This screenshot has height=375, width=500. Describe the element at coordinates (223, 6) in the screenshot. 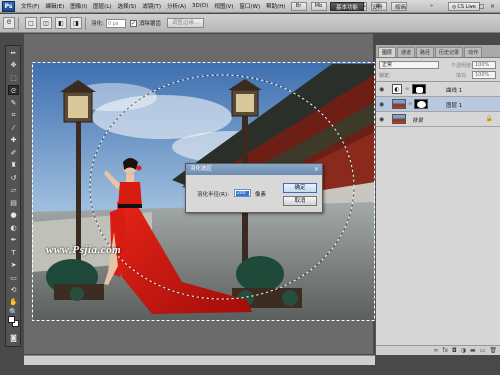

I see `menu-item: 视图(V)` at that location.